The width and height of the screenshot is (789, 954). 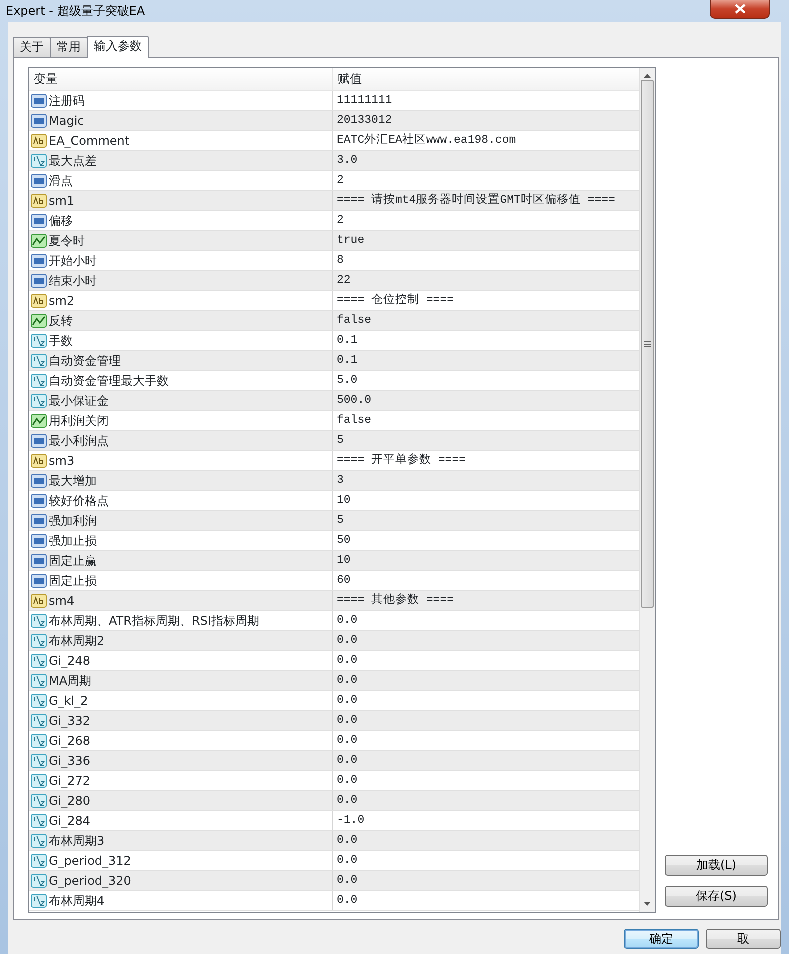 I want to click on tab: 输入参数, so click(x=118, y=47).